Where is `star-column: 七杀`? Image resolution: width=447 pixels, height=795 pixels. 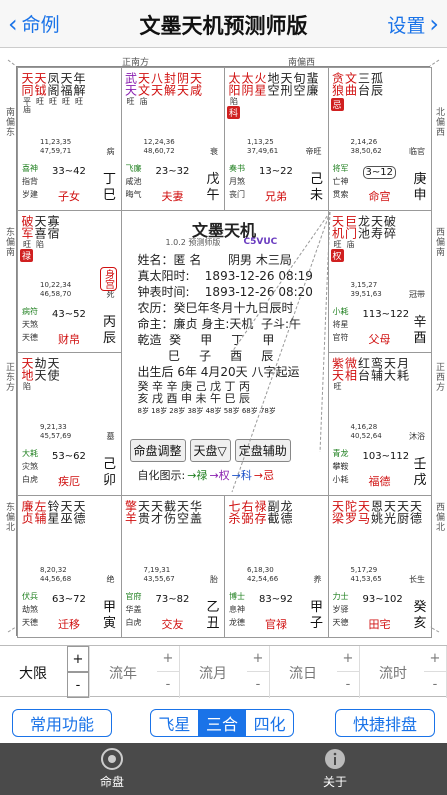
star-column: 七杀 is located at coordinates (234, 512).